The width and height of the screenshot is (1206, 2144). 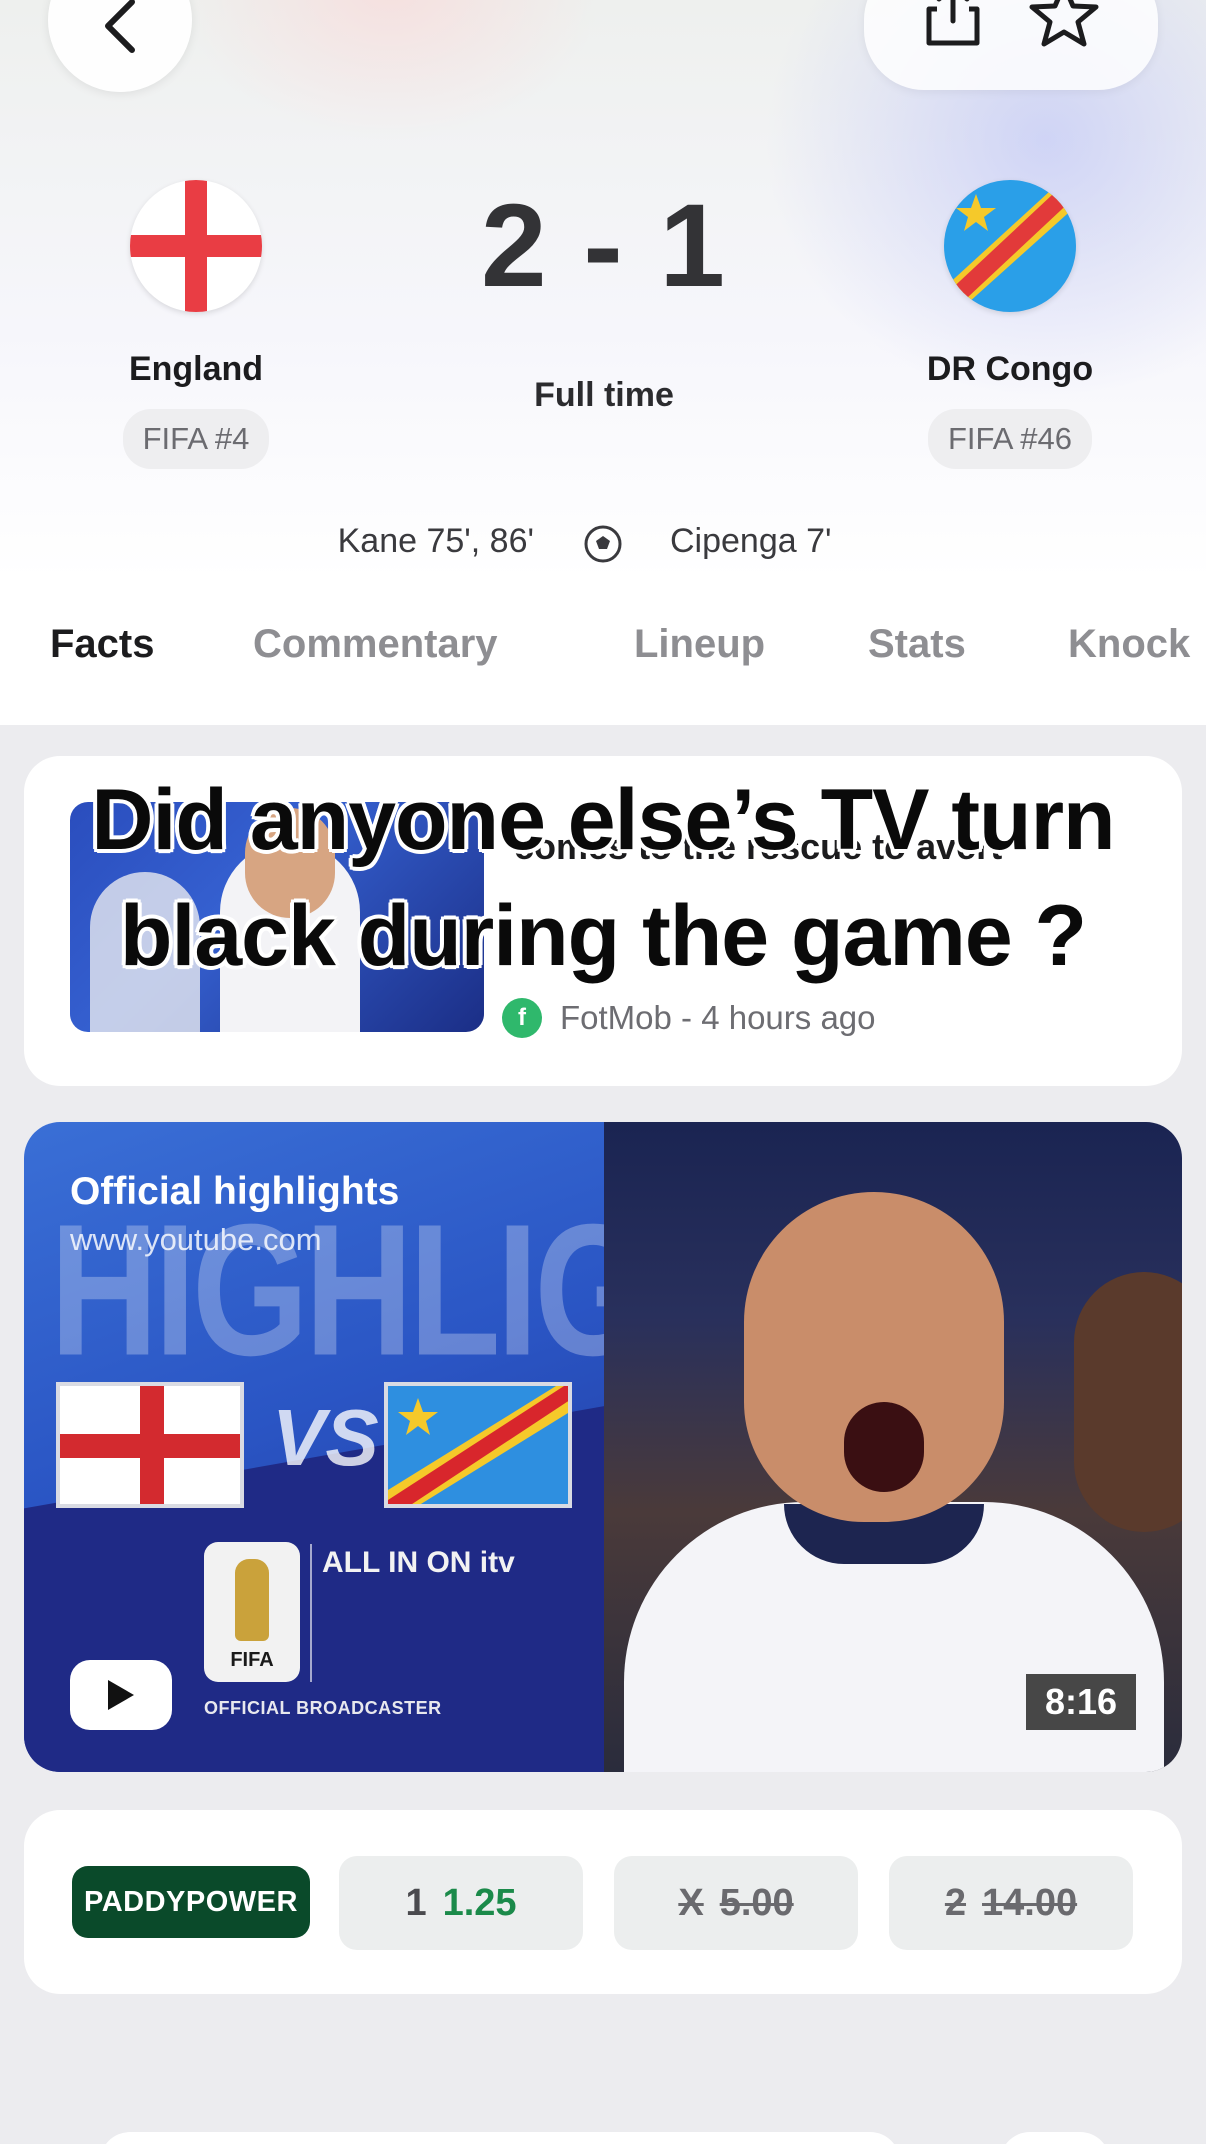 I want to click on star-icon, so click(x=1064, y=23).